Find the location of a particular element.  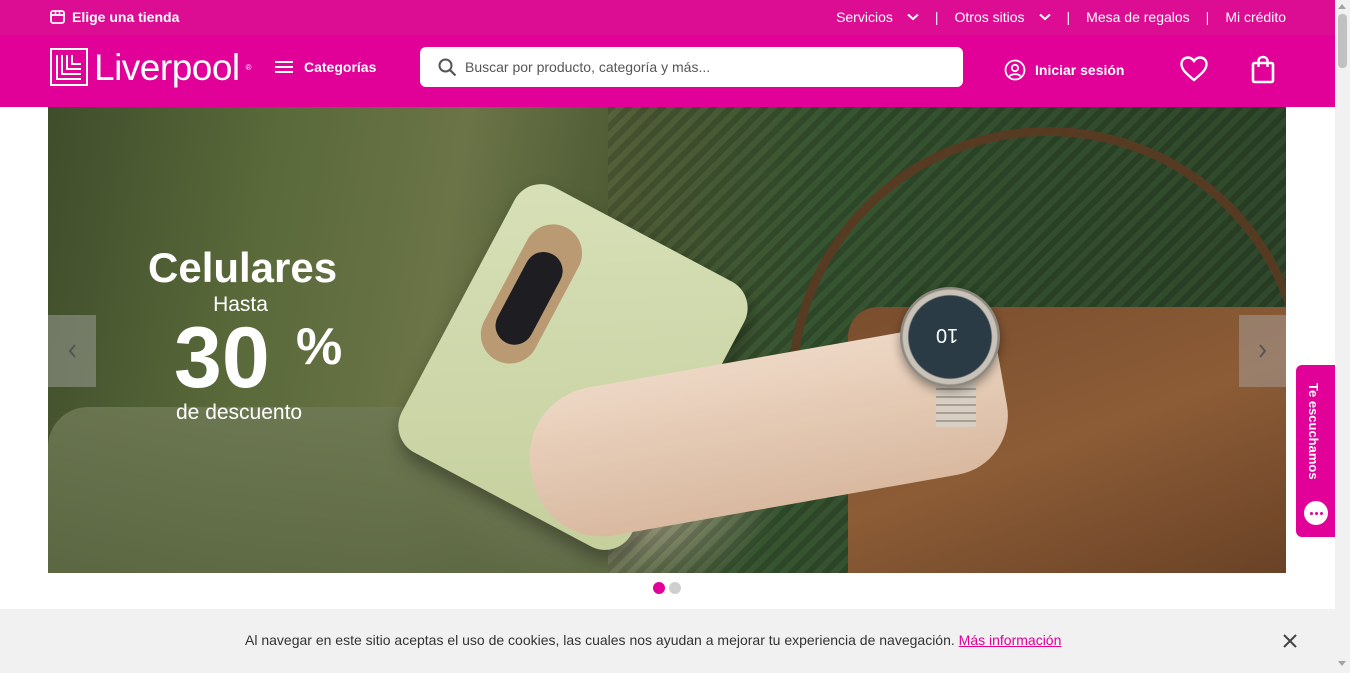

services-menu: Servicios is located at coordinates (877, 17).